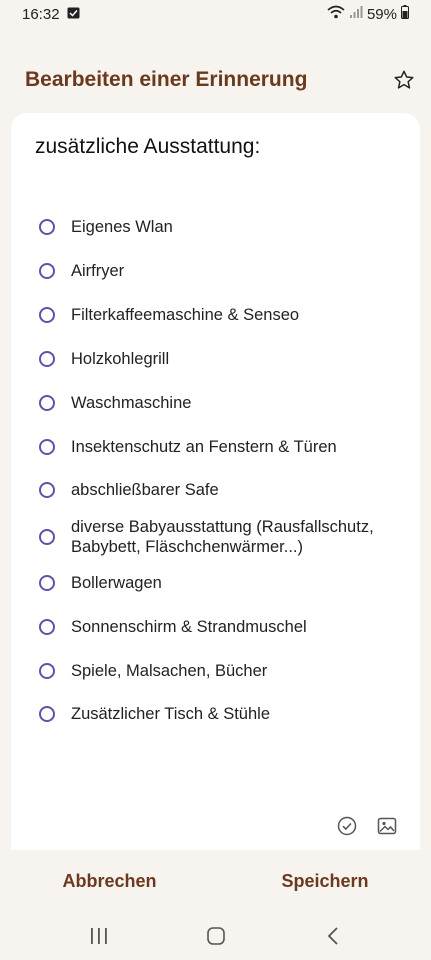 The height and width of the screenshot is (960, 431). What do you see at coordinates (333, 936) in the screenshot?
I see `back-icon` at bounding box center [333, 936].